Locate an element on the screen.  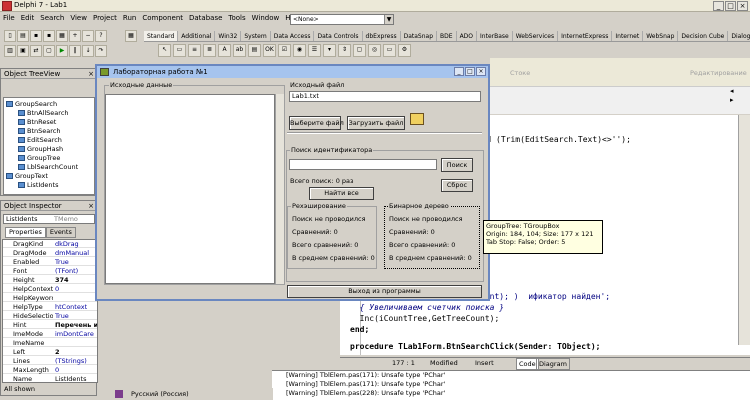
menu-item: Database is located at coordinates (205, 18).